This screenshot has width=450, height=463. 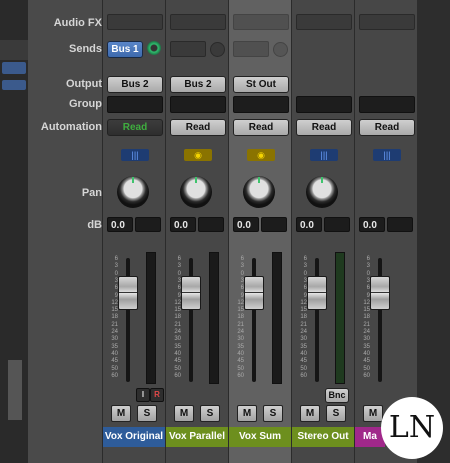 What do you see at coordinates (154, 48) in the screenshot?
I see `send-level-knob-icon` at bounding box center [154, 48].